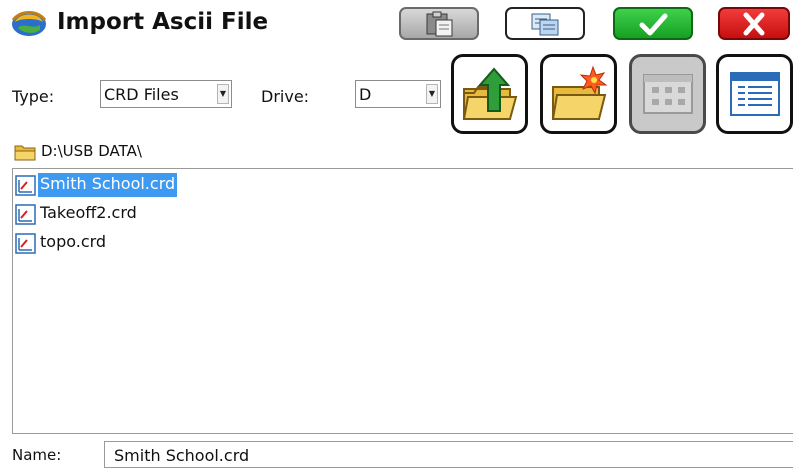  I want to click on folder-icon, so click(25, 153).